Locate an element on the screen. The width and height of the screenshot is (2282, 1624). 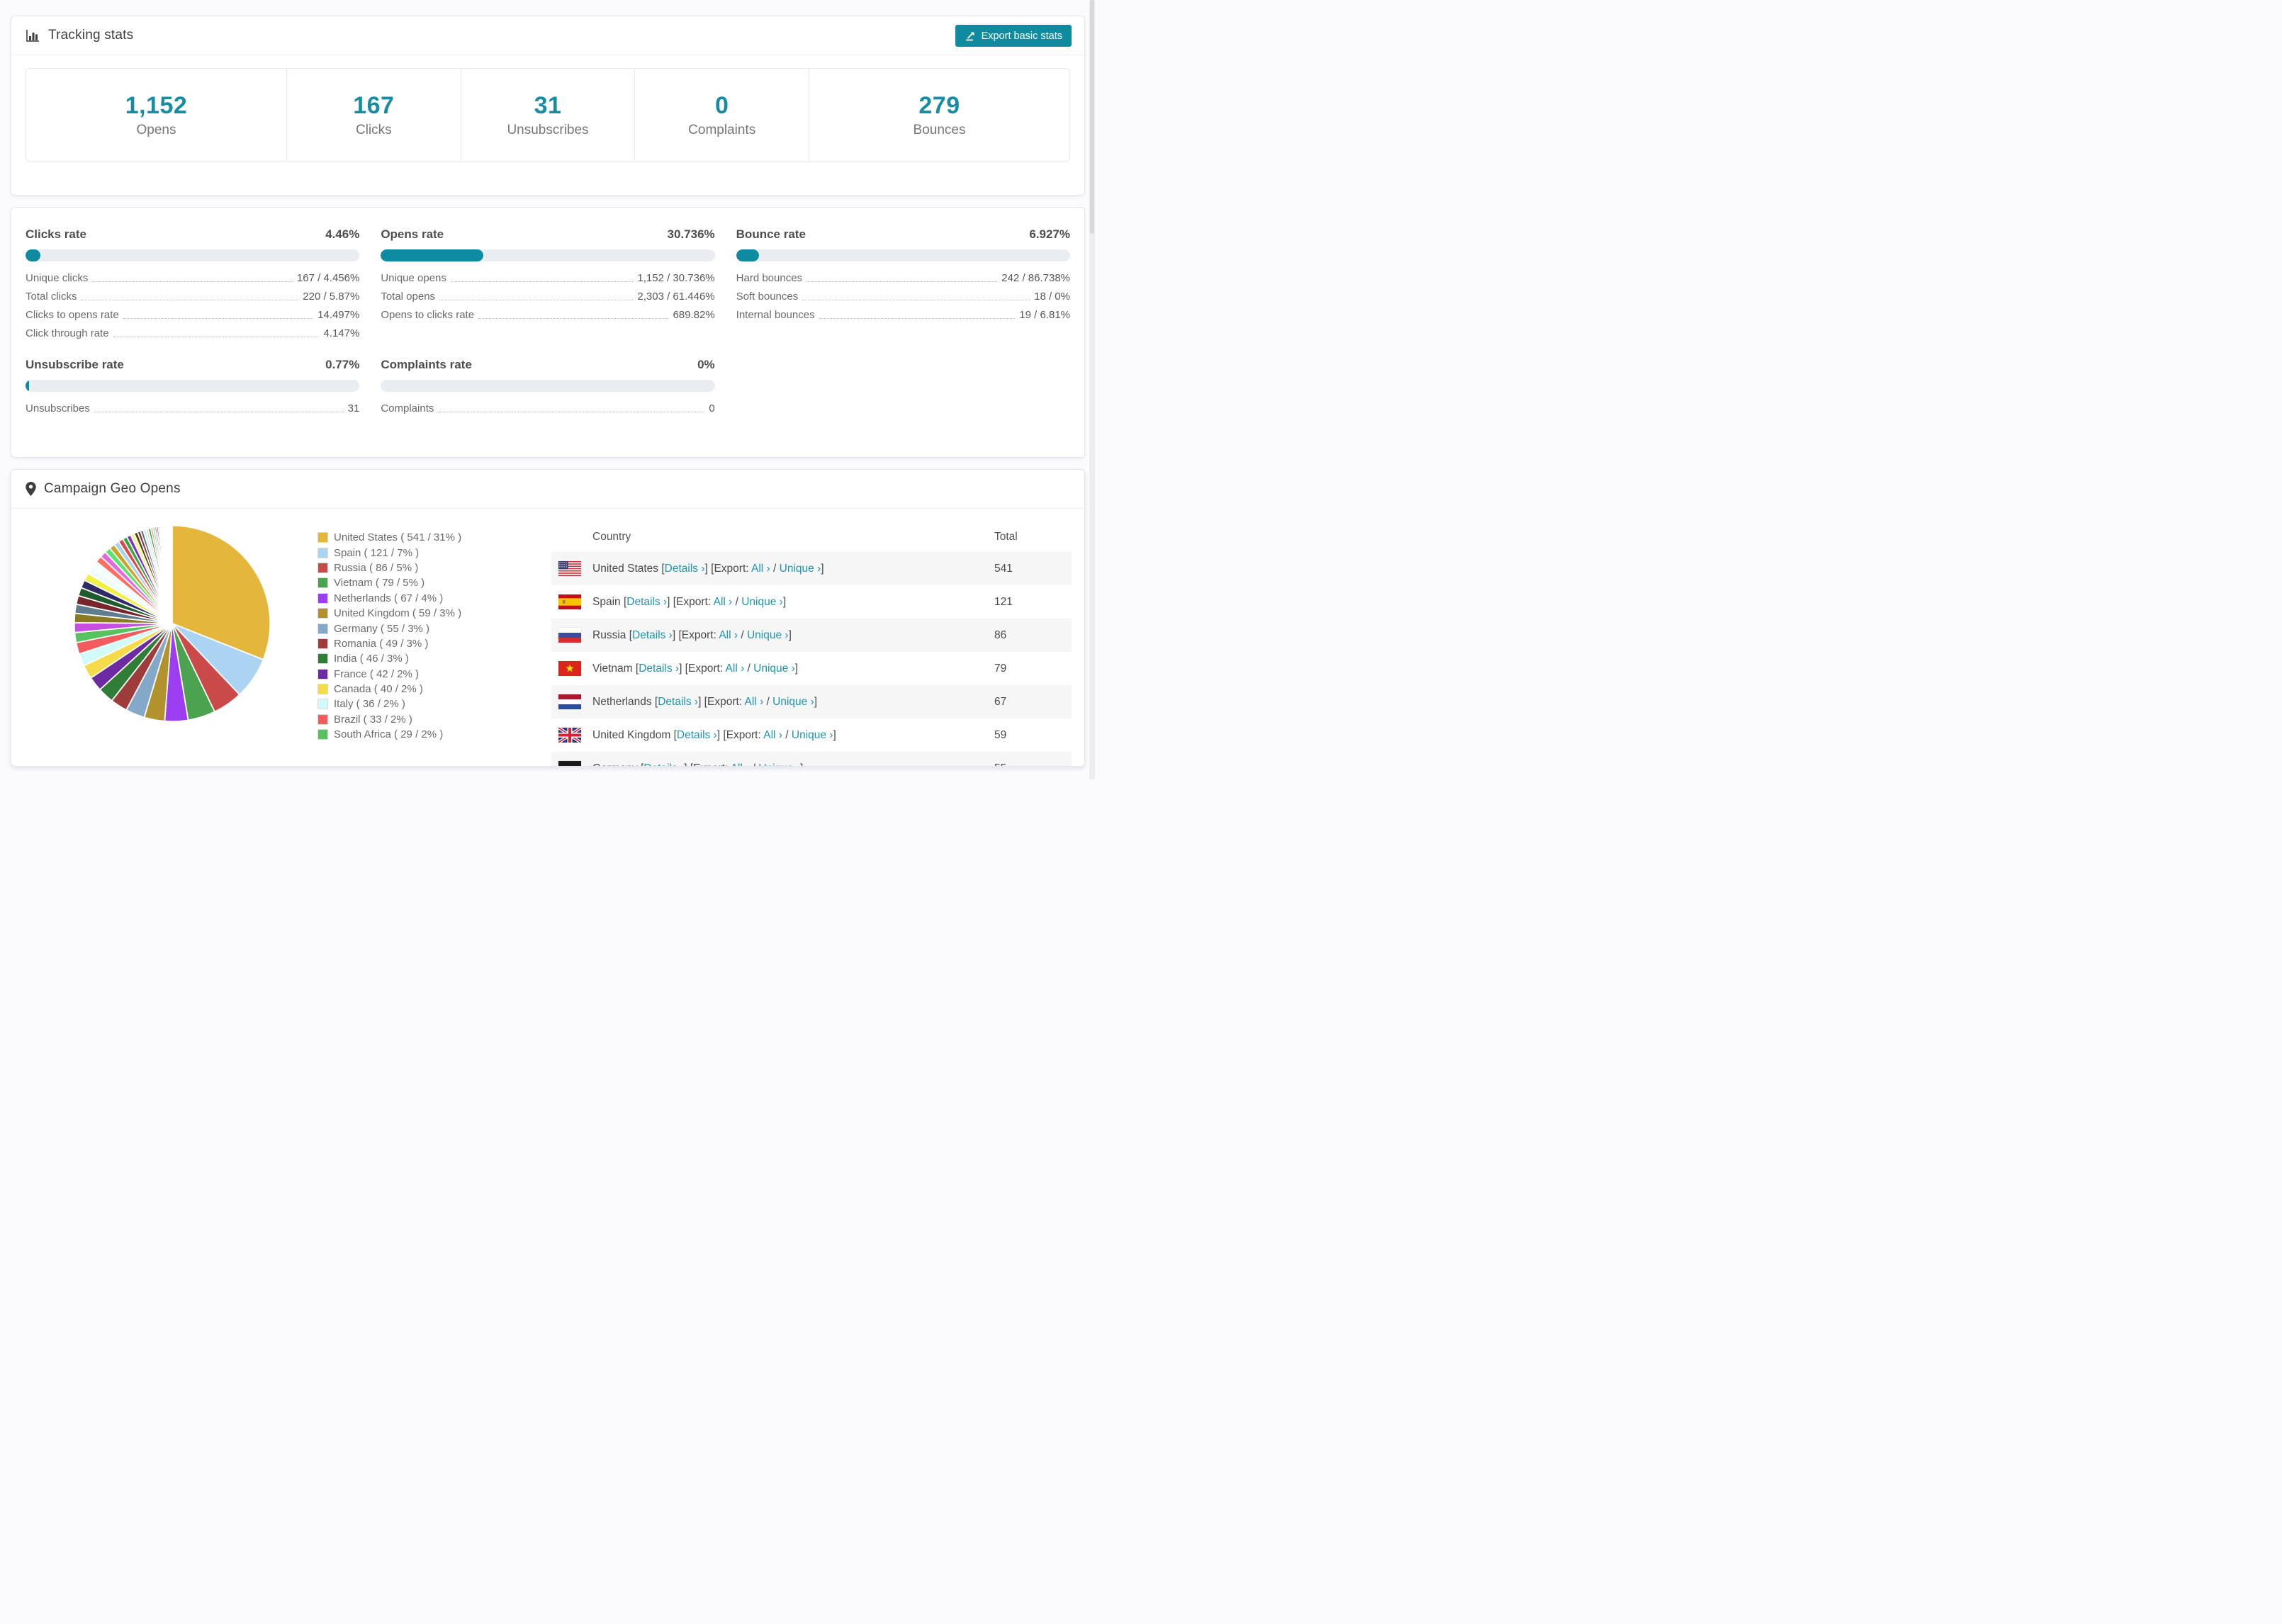
legend-label: France ( 42 / 2% ) is located at coordinates (377, 674).